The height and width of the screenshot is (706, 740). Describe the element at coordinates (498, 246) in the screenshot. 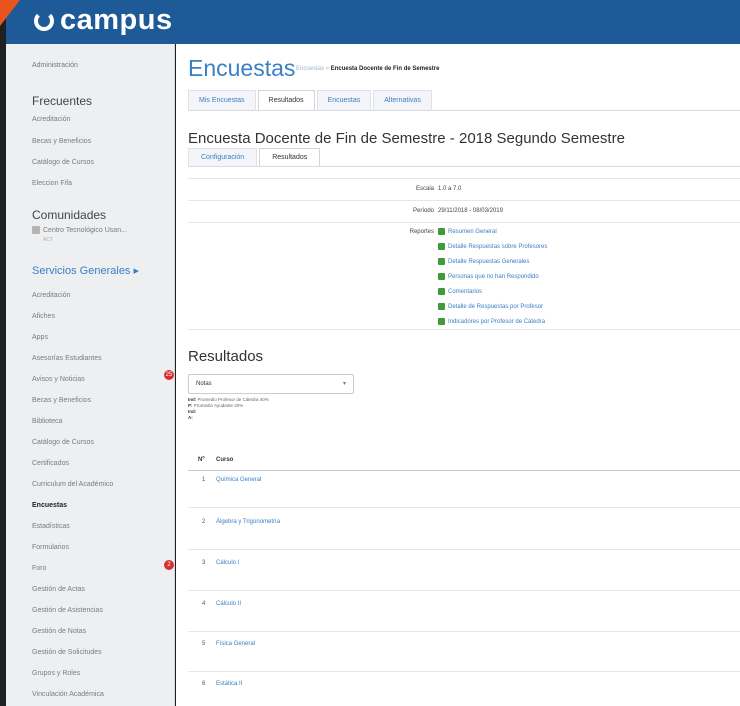

I see `report-link-label: Detalle Respuestas sobre Profesores` at that location.